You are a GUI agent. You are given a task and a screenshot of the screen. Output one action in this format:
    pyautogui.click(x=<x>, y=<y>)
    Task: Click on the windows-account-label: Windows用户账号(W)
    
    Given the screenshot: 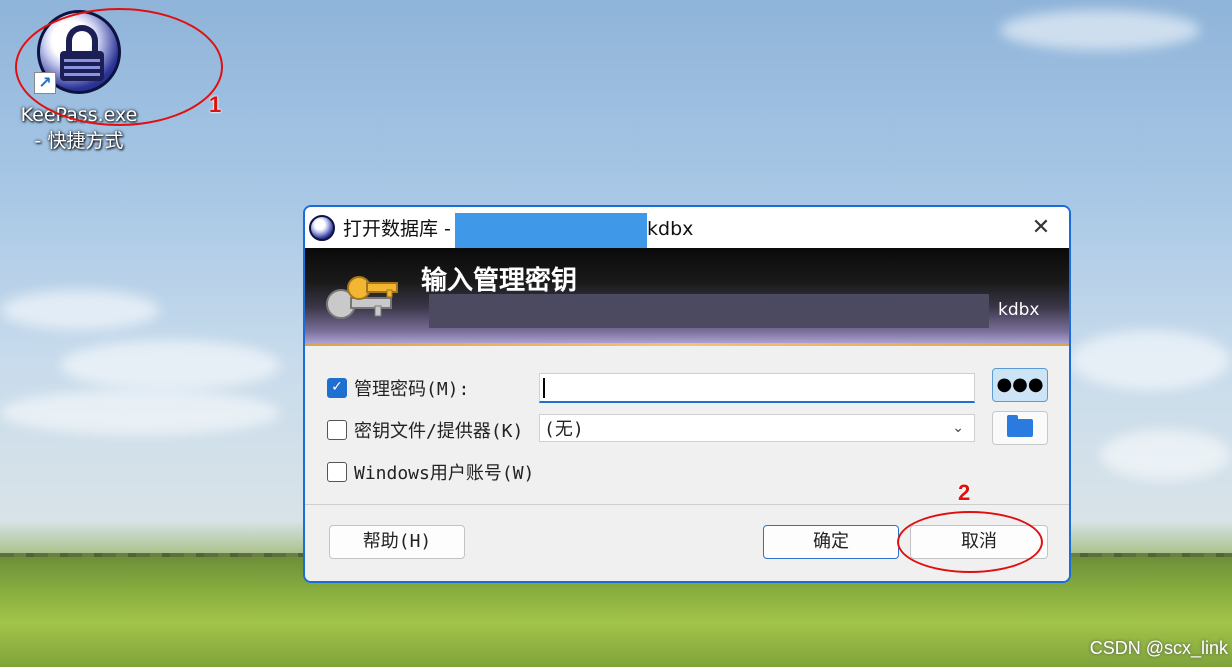 What is the action you would take?
    pyautogui.click(x=444, y=473)
    